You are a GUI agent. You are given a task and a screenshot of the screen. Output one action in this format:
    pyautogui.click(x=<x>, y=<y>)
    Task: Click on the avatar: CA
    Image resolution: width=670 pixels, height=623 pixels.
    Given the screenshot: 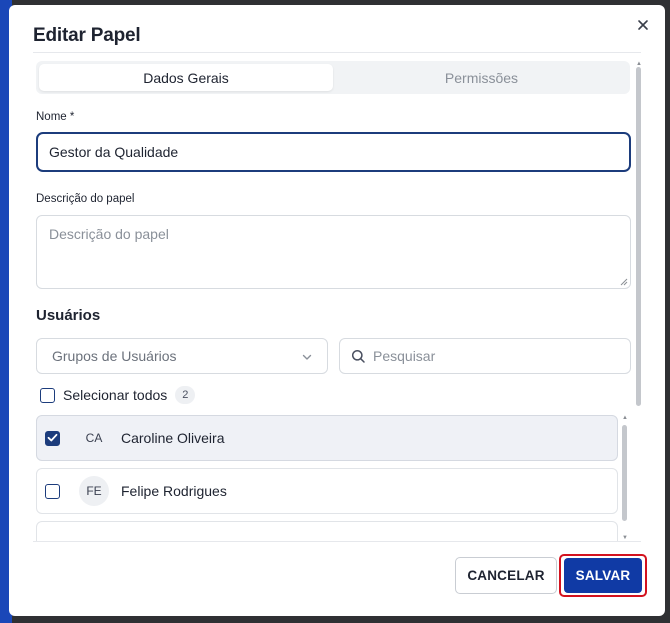 What is the action you would take?
    pyautogui.click(x=94, y=438)
    